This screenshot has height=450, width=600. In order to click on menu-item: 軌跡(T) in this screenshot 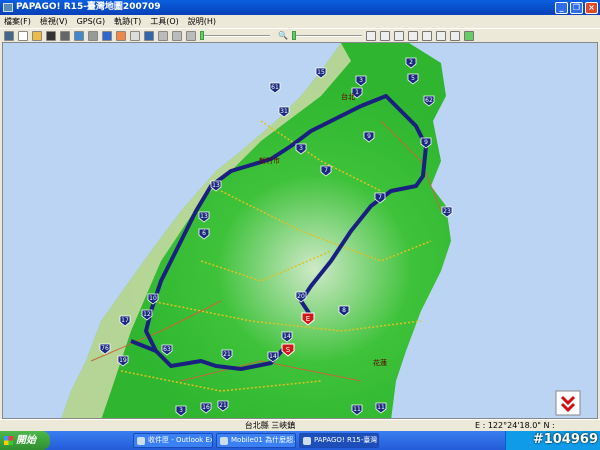, I will do `click(127, 21)`.